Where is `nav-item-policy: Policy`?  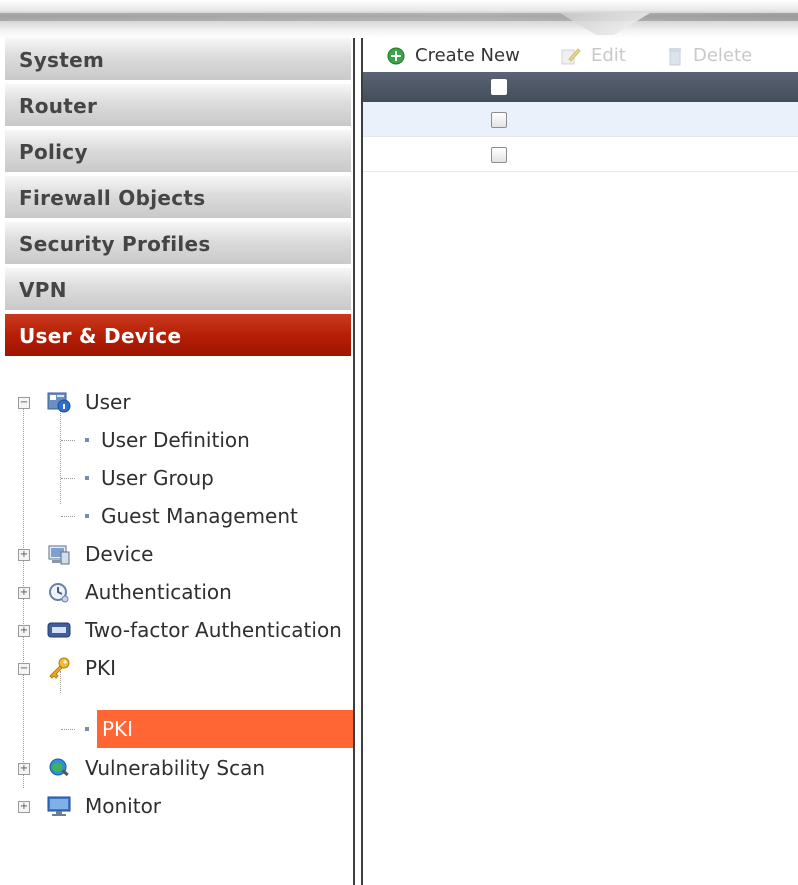
nav-item-policy: Policy is located at coordinates (178, 152).